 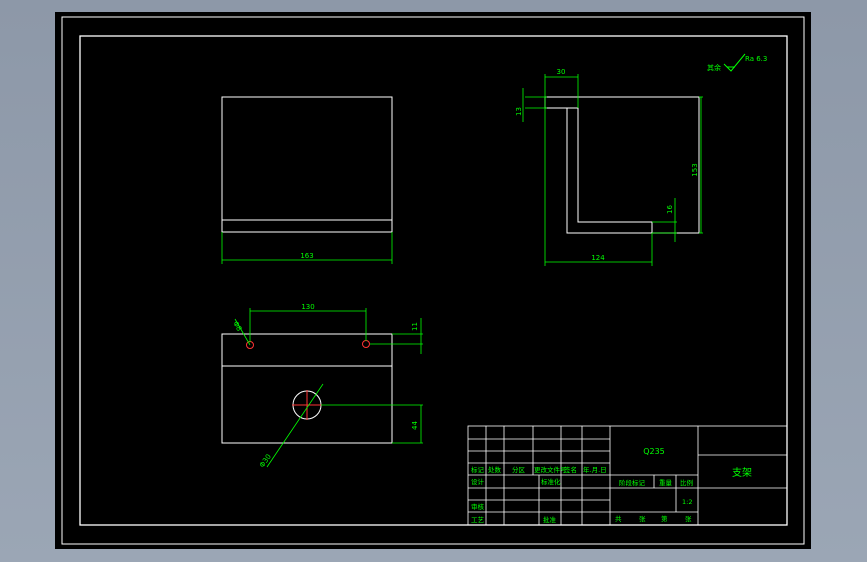 What do you see at coordinates (307, 307) in the screenshot?
I see `hole-spacing-dim: 130` at bounding box center [307, 307].